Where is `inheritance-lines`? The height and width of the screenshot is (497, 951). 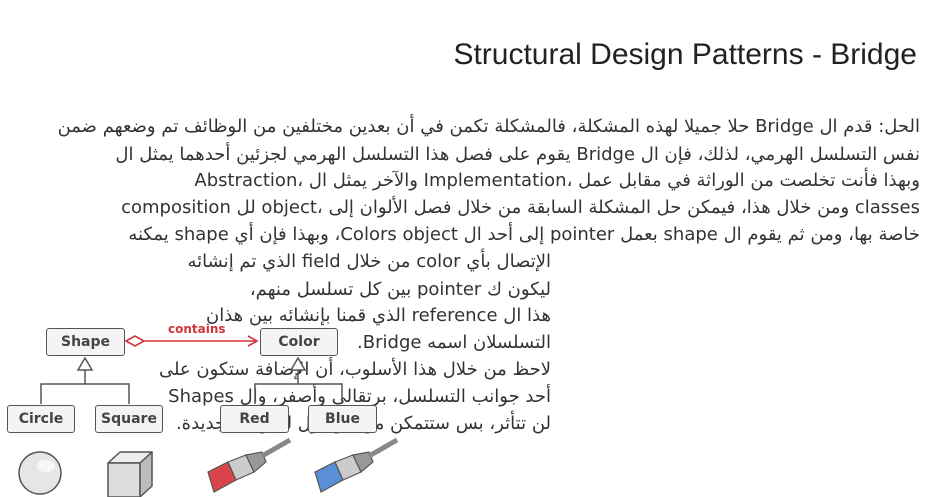 inheritance-lines is located at coordinates (191, 380).